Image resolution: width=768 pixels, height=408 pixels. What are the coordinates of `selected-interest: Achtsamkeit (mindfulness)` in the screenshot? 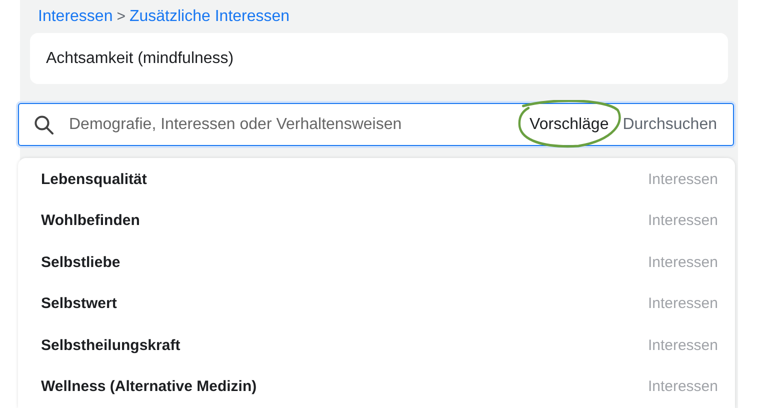 It's located at (379, 58).